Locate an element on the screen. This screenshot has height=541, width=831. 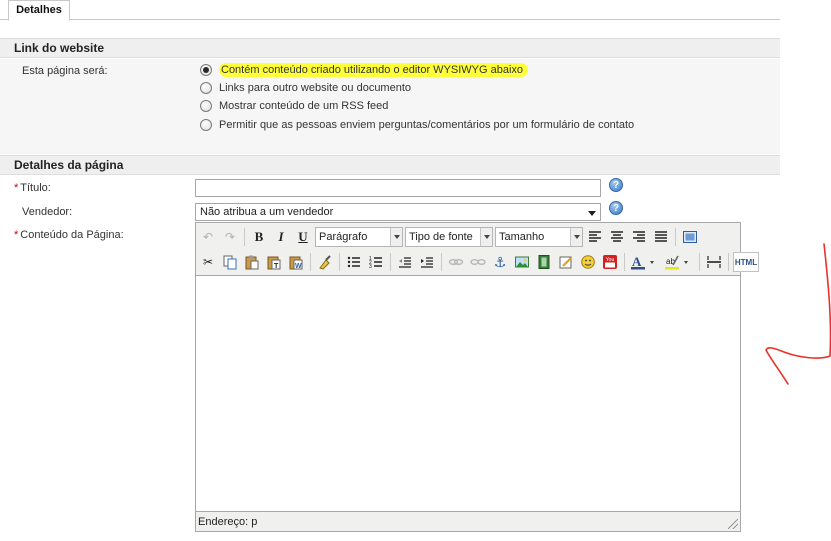
svg-text: 3 is located at coordinates (370, 267).